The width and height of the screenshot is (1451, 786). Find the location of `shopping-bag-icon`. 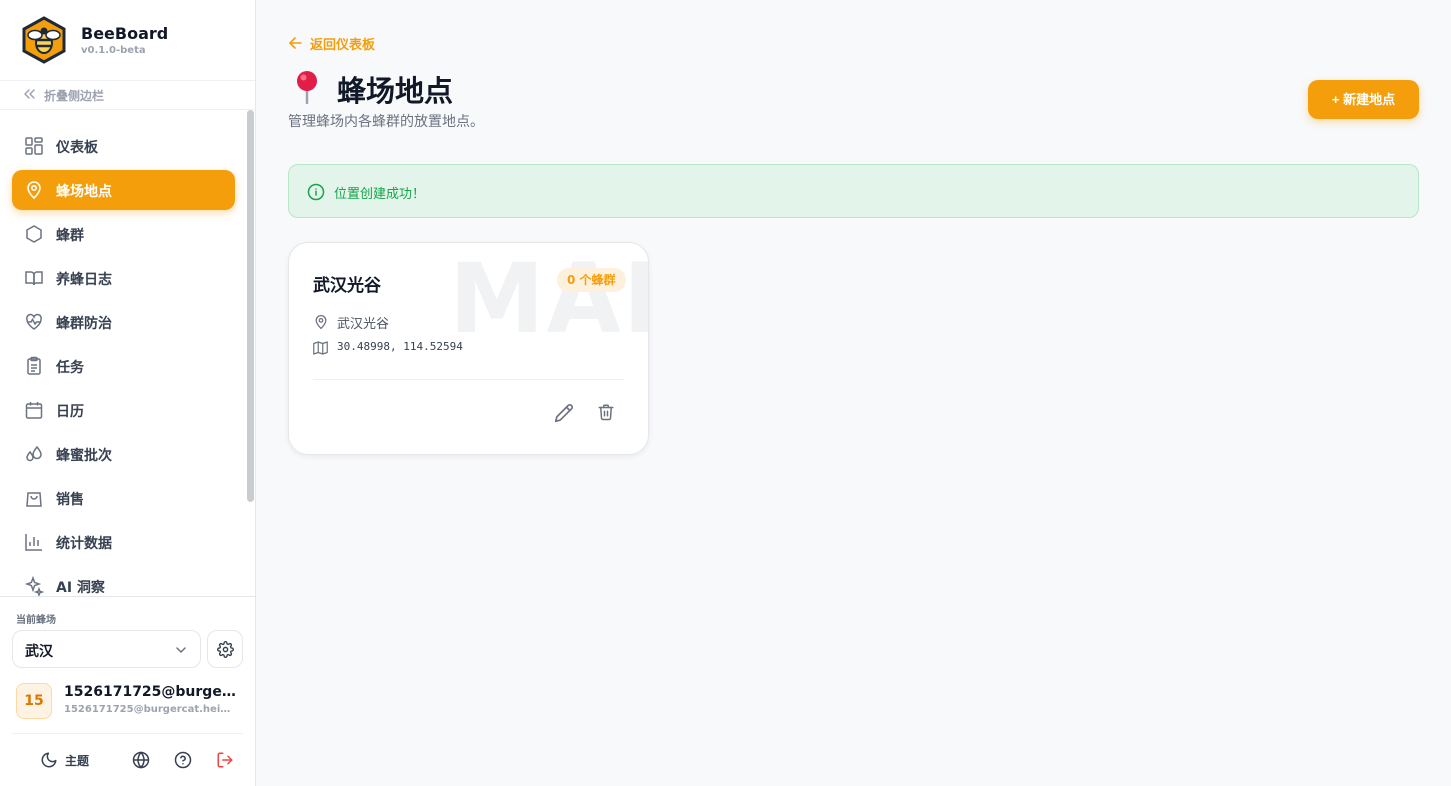

shopping-bag-icon is located at coordinates (34, 499).